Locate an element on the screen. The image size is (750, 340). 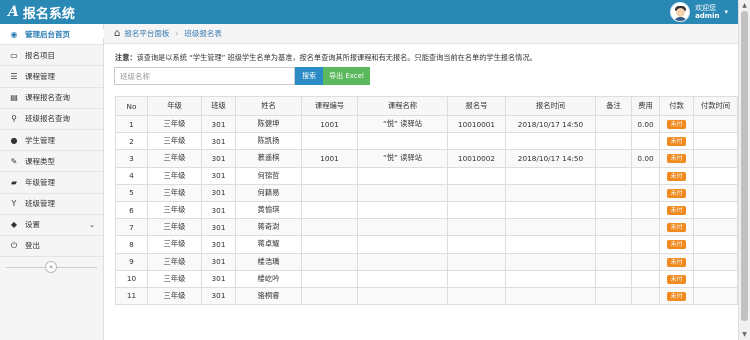
monitor-icon: ▭ is located at coordinates (14, 55).